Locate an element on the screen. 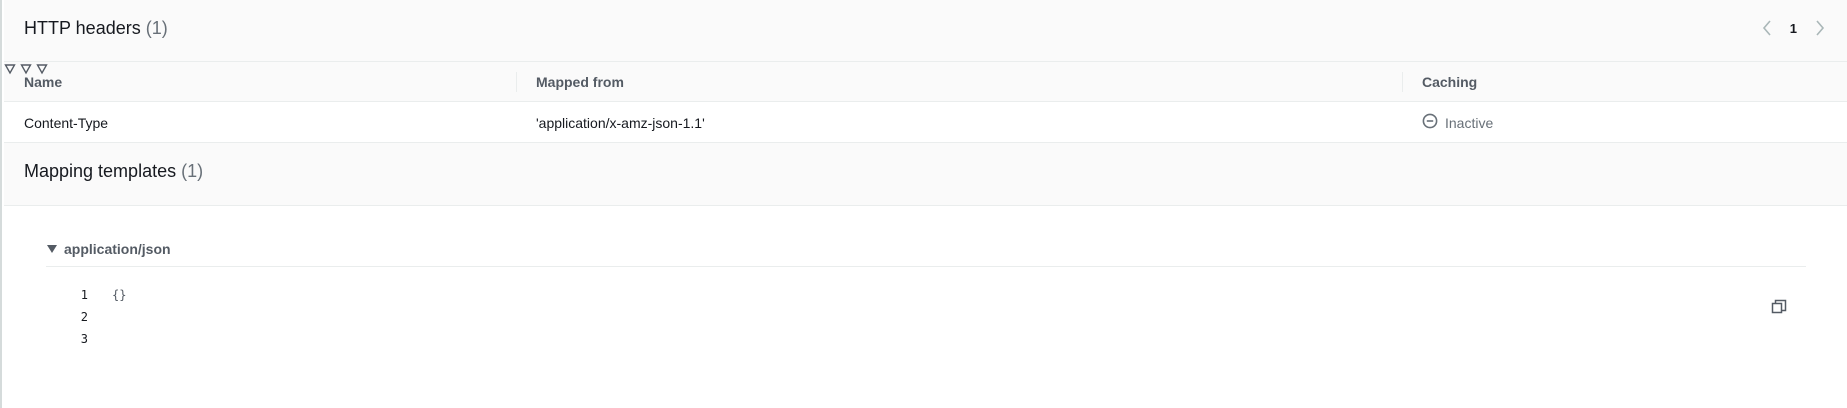  code-line: 1 {} is located at coordinates (94, 299).